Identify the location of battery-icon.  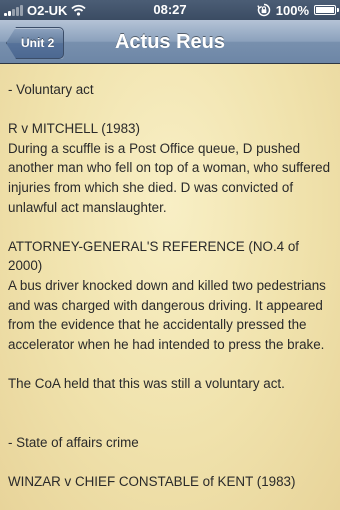
(326, 10).